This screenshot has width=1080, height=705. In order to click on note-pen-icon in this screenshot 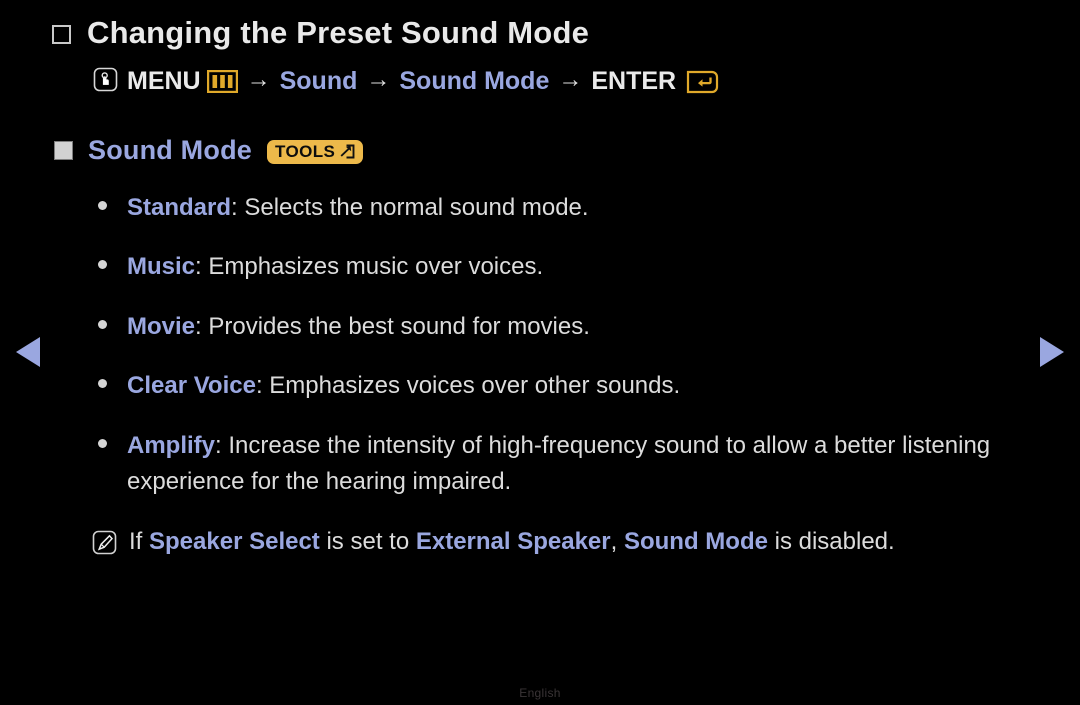, I will do `click(104, 542)`.